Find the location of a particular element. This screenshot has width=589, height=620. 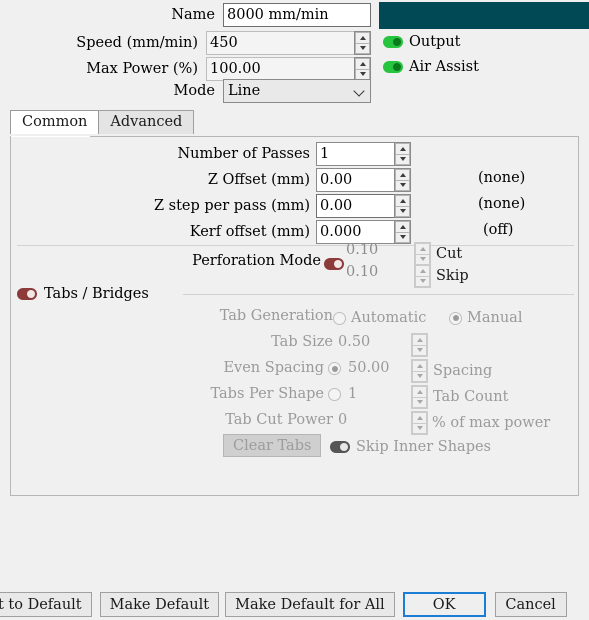

settings-tab-bar: Common Advanced is located at coordinates (102, 122).